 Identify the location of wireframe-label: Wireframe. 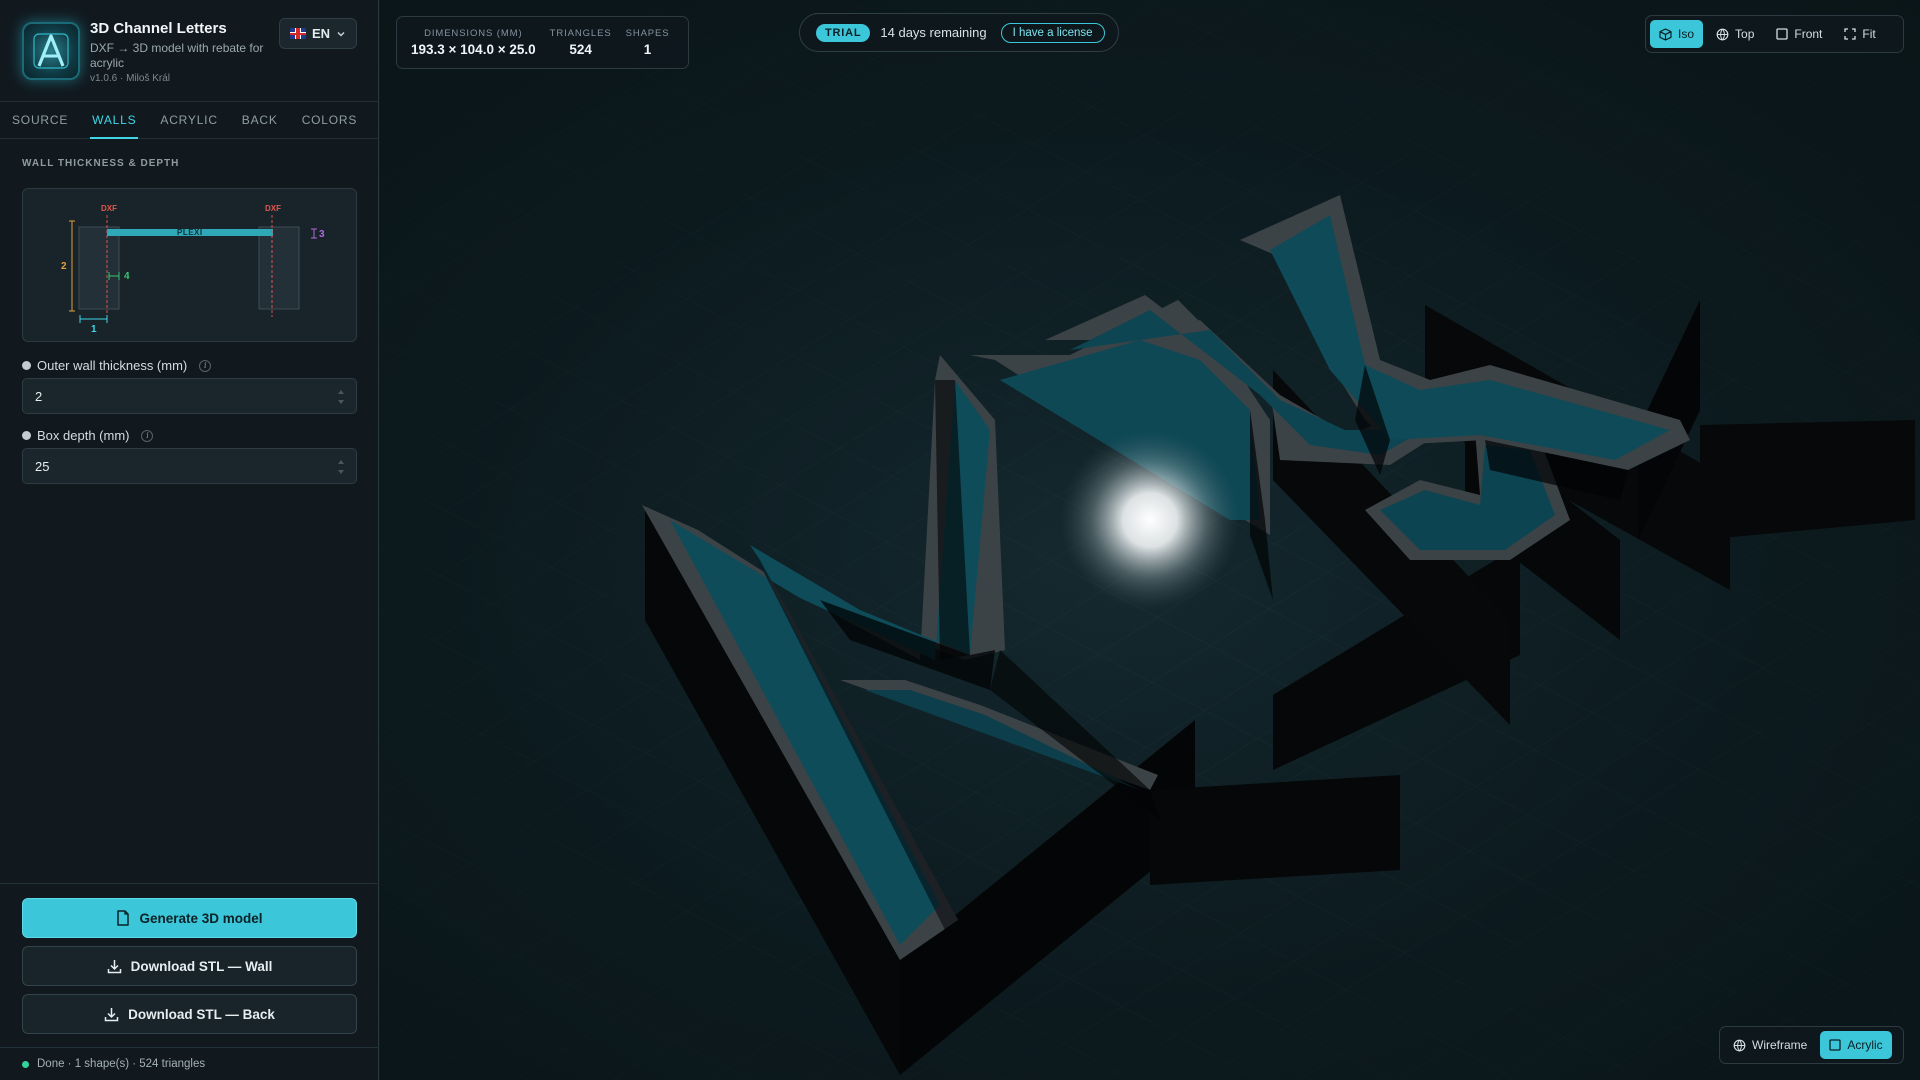
(1780, 1045).